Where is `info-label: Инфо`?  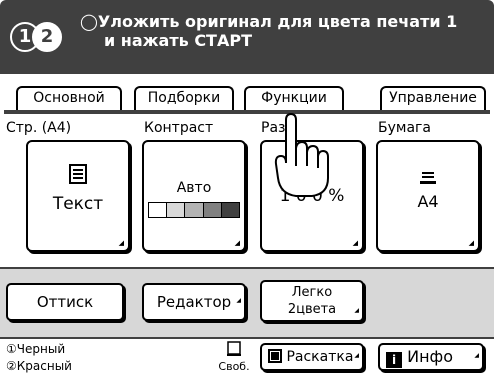
info-label: Инфо is located at coordinates (430, 356).